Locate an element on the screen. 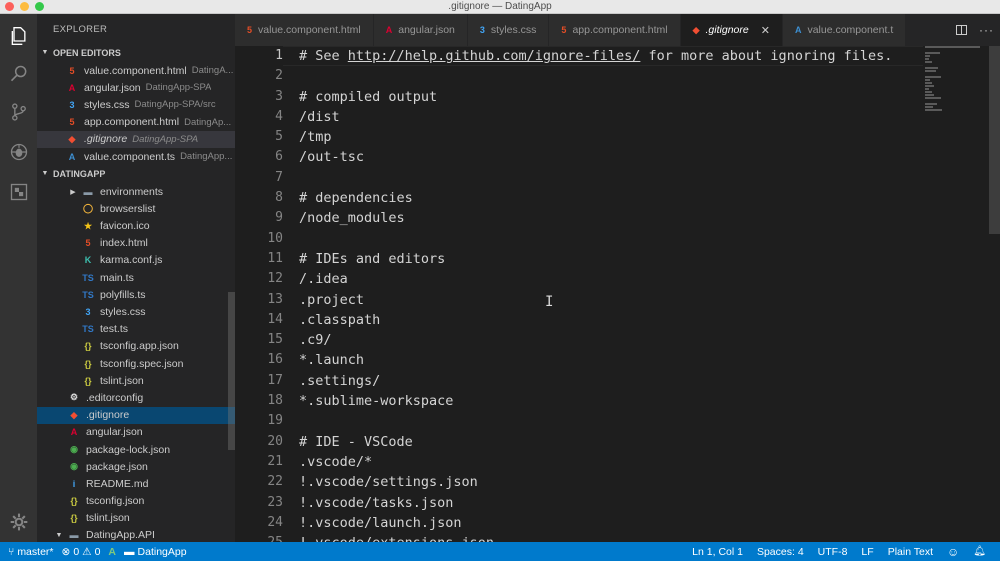 The image size is (1000, 561). css-file-icon: 3 is located at coordinates (72, 104).